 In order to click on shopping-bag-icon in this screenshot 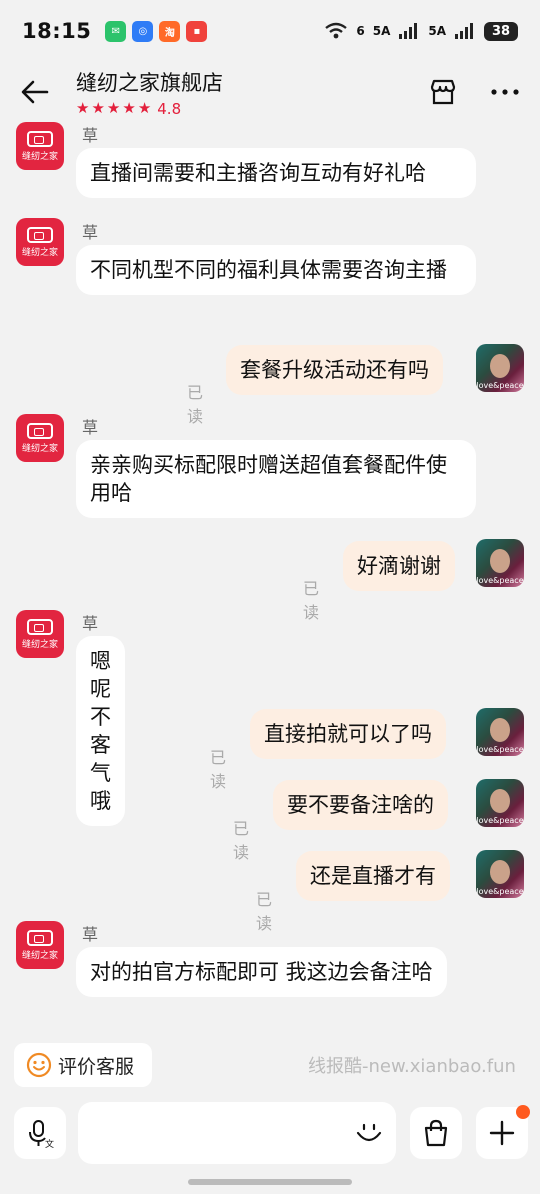, I will do `click(436, 1133)`.